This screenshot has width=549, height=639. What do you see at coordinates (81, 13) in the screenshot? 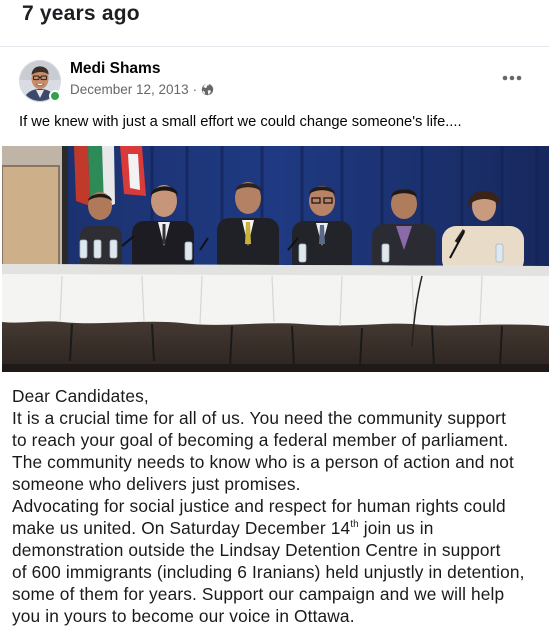
I see `memory-title: 7 years ago` at bounding box center [81, 13].